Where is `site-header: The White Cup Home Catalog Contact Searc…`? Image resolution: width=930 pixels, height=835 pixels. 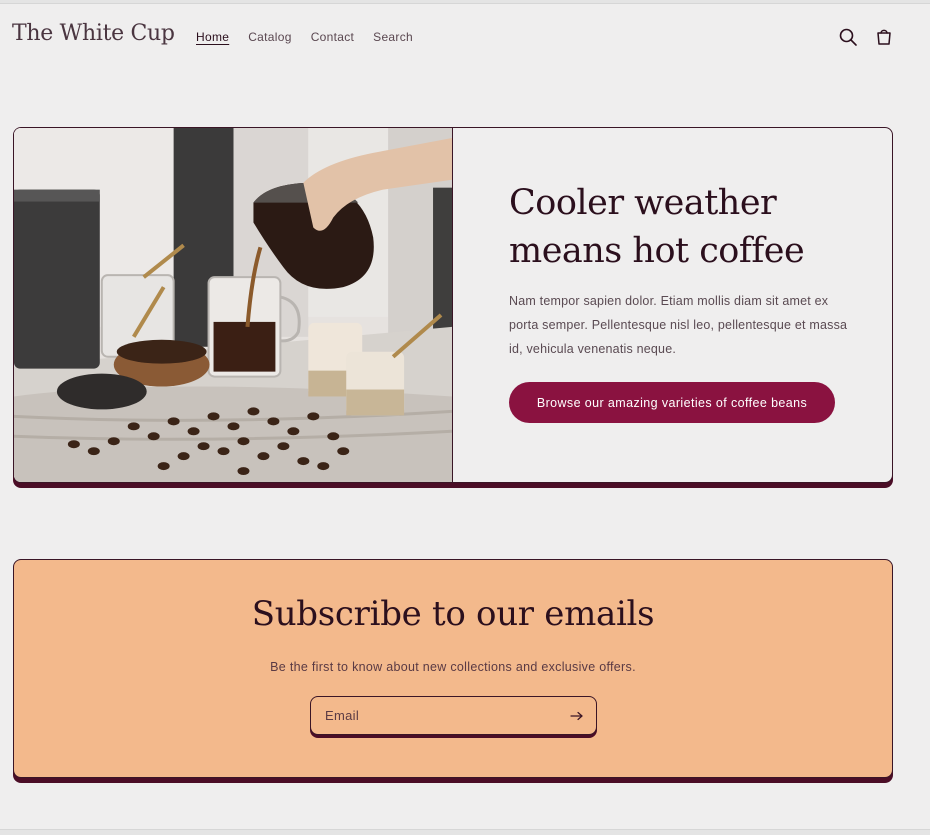 site-header: The White Cup Home Catalog Contact Searc… is located at coordinates (465, 37).